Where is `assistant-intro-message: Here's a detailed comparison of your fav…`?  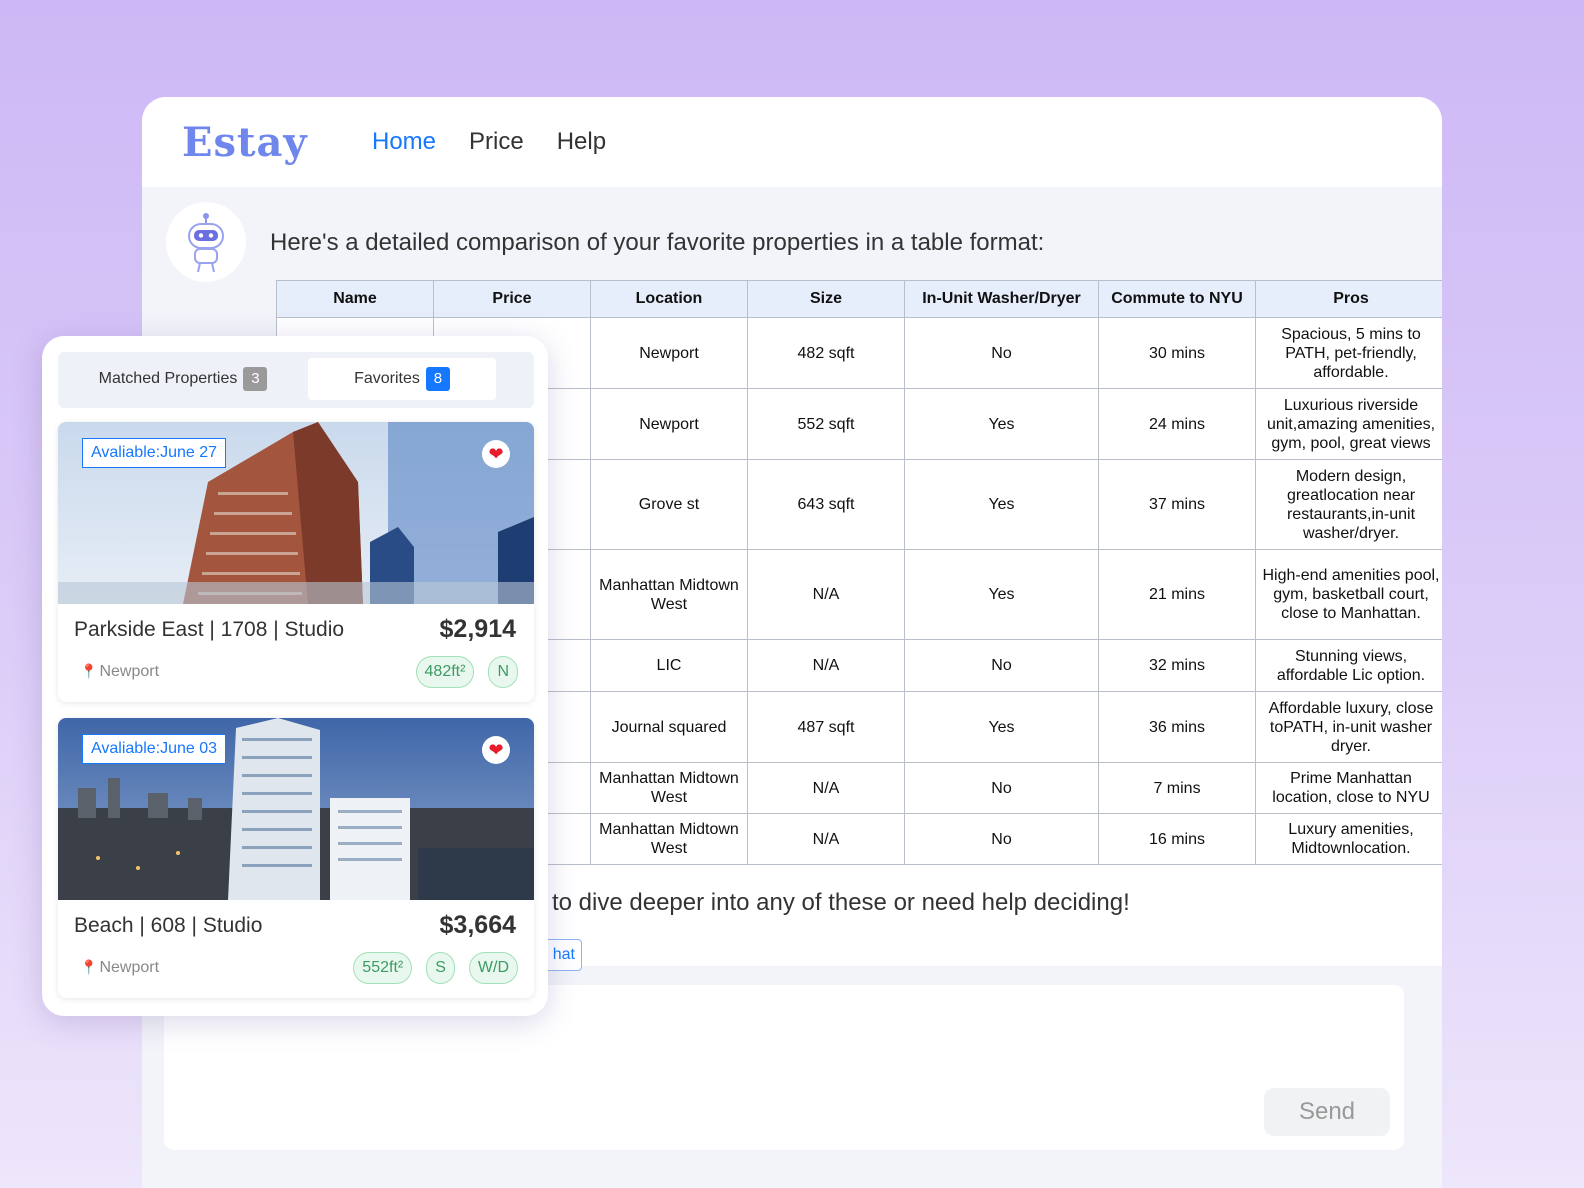 assistant-intro-message: Here's a detailed comparison of your fav… is located at coordinates (657, 242).